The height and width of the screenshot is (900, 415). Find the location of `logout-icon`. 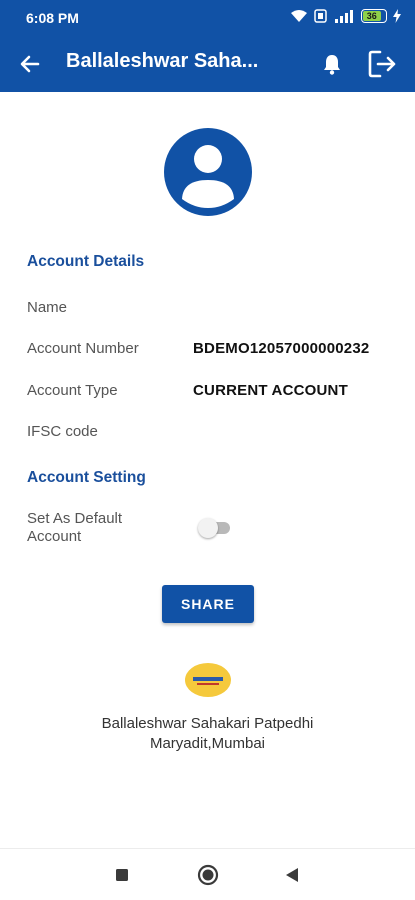

logout-icon is located at coordinates (382, 64).